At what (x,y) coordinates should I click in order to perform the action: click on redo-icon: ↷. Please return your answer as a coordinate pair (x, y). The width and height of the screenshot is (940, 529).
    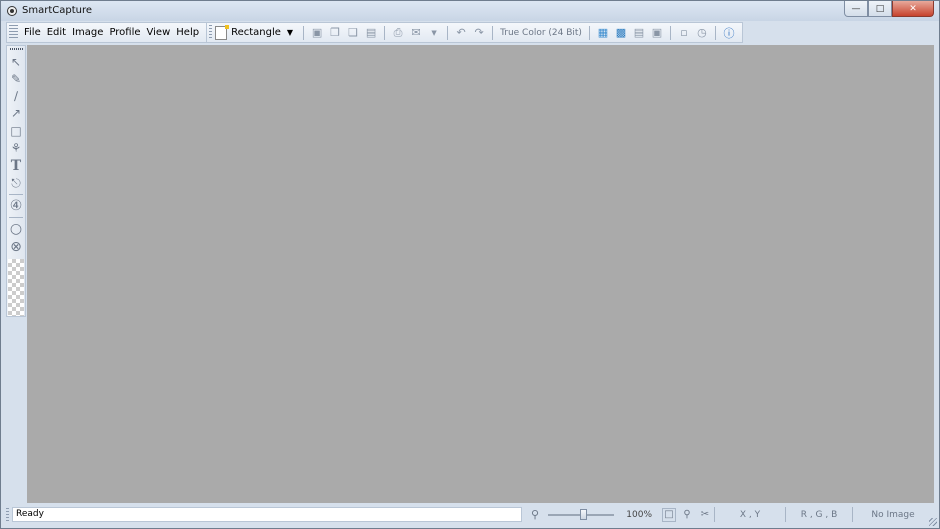
    Looking at the image, I should click on (479, 33).